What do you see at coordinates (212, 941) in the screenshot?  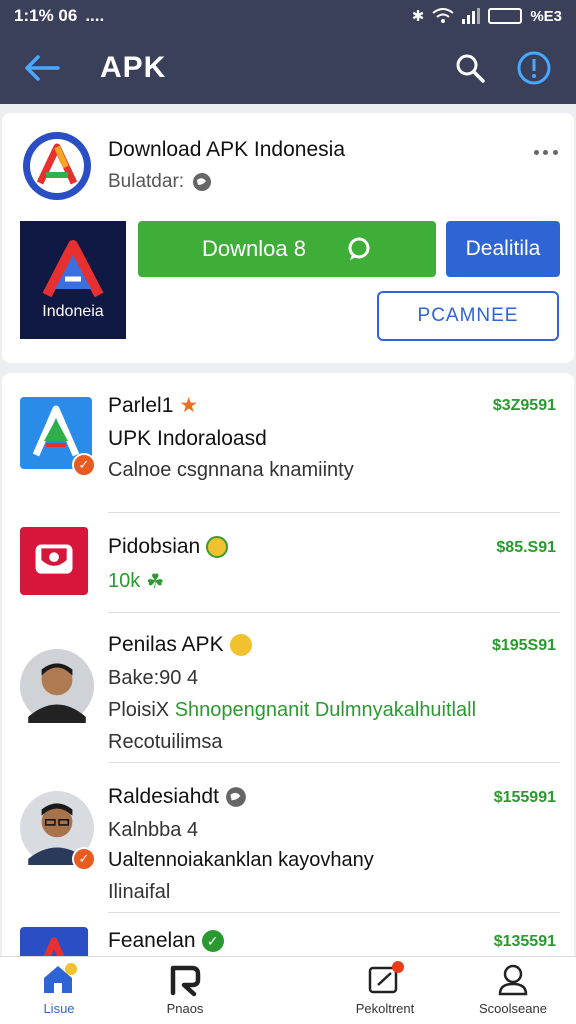 I see `verified-check-icon: ✓` at bounding box center [212, 941].